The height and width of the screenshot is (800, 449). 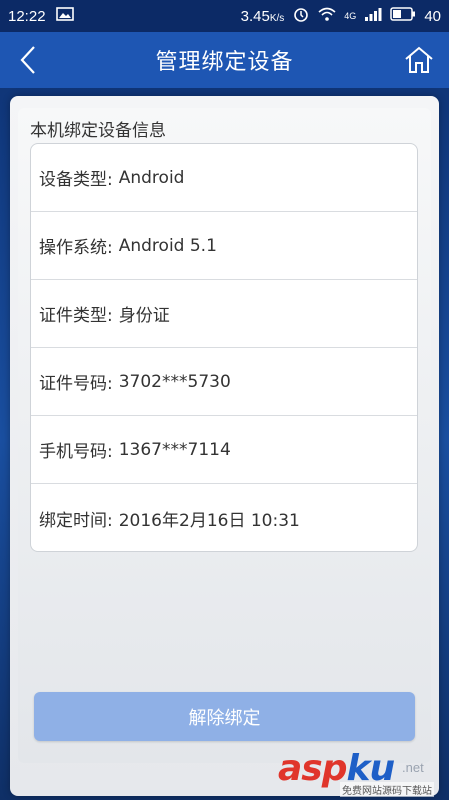 What do you see at coordinates (224, 16) in the screenshot?
I see `status-bar: 12:22 3.45K/s 4G 40` at bounding box center [224, 16].